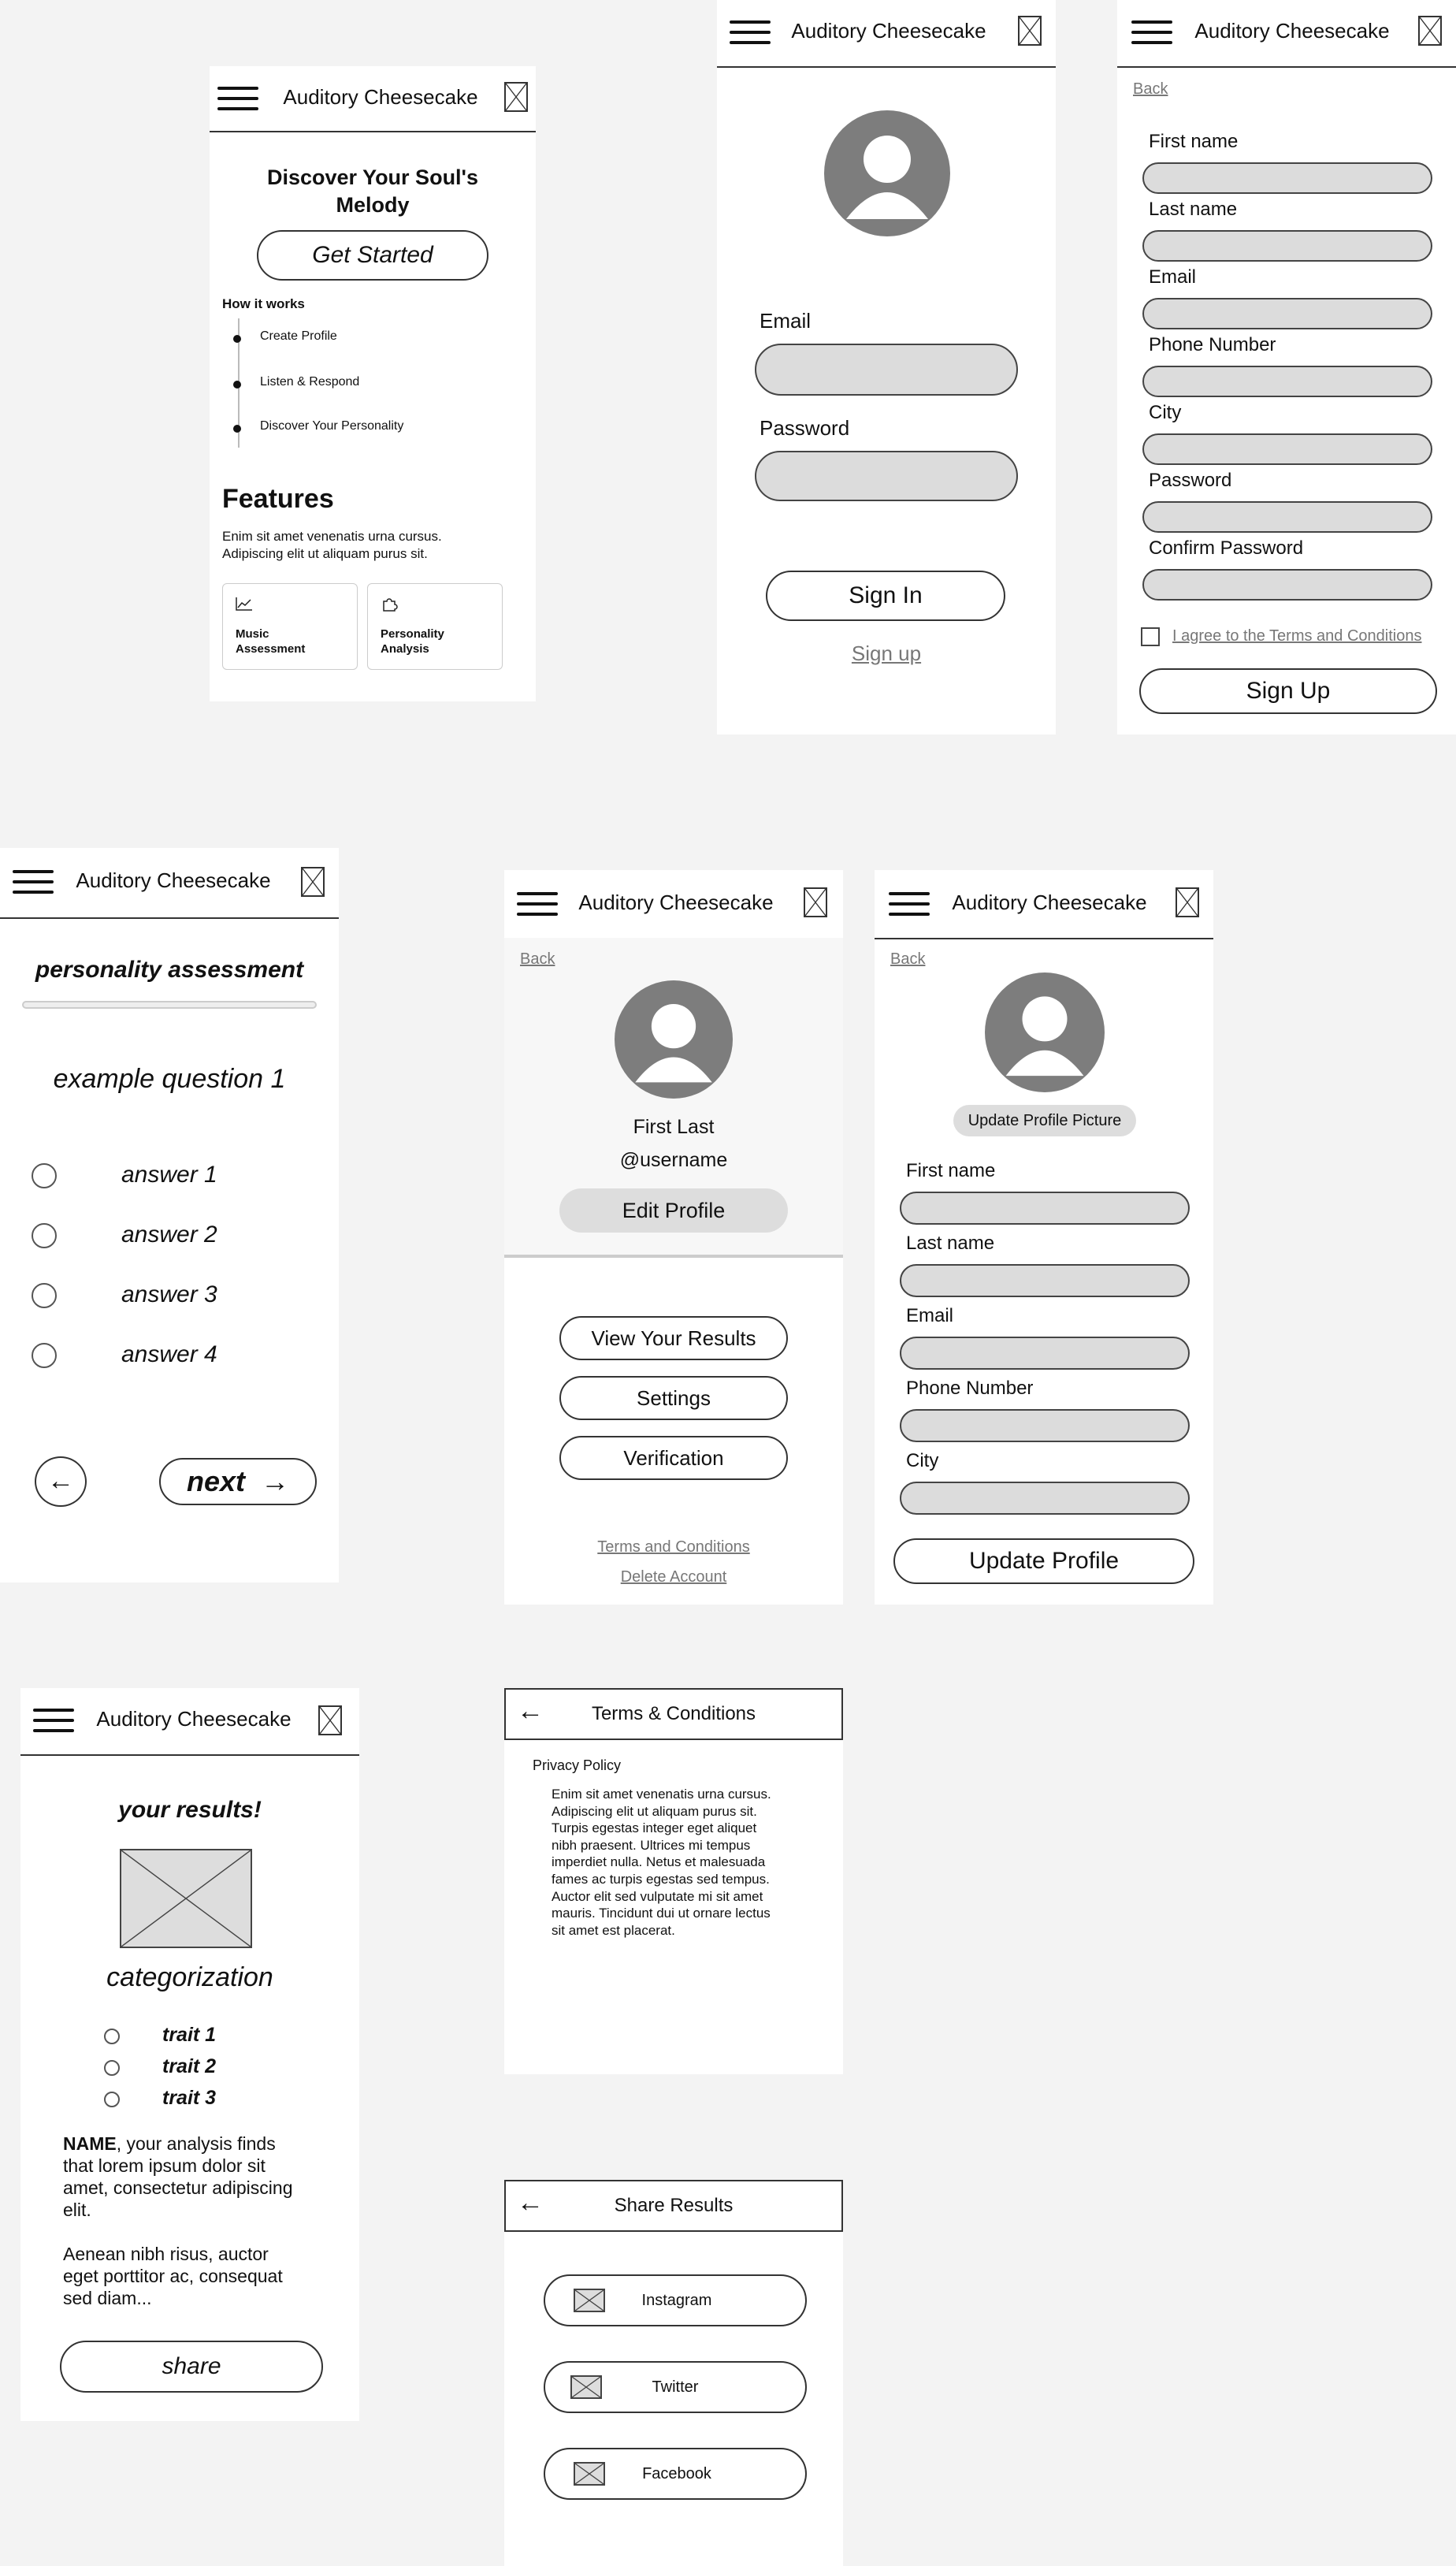 The image size is (1456, 2566). What do you see at coordinates (169, 1175) in the screenshot?
I see `answer-label: answer 1` at bounding box center [169, 1175].